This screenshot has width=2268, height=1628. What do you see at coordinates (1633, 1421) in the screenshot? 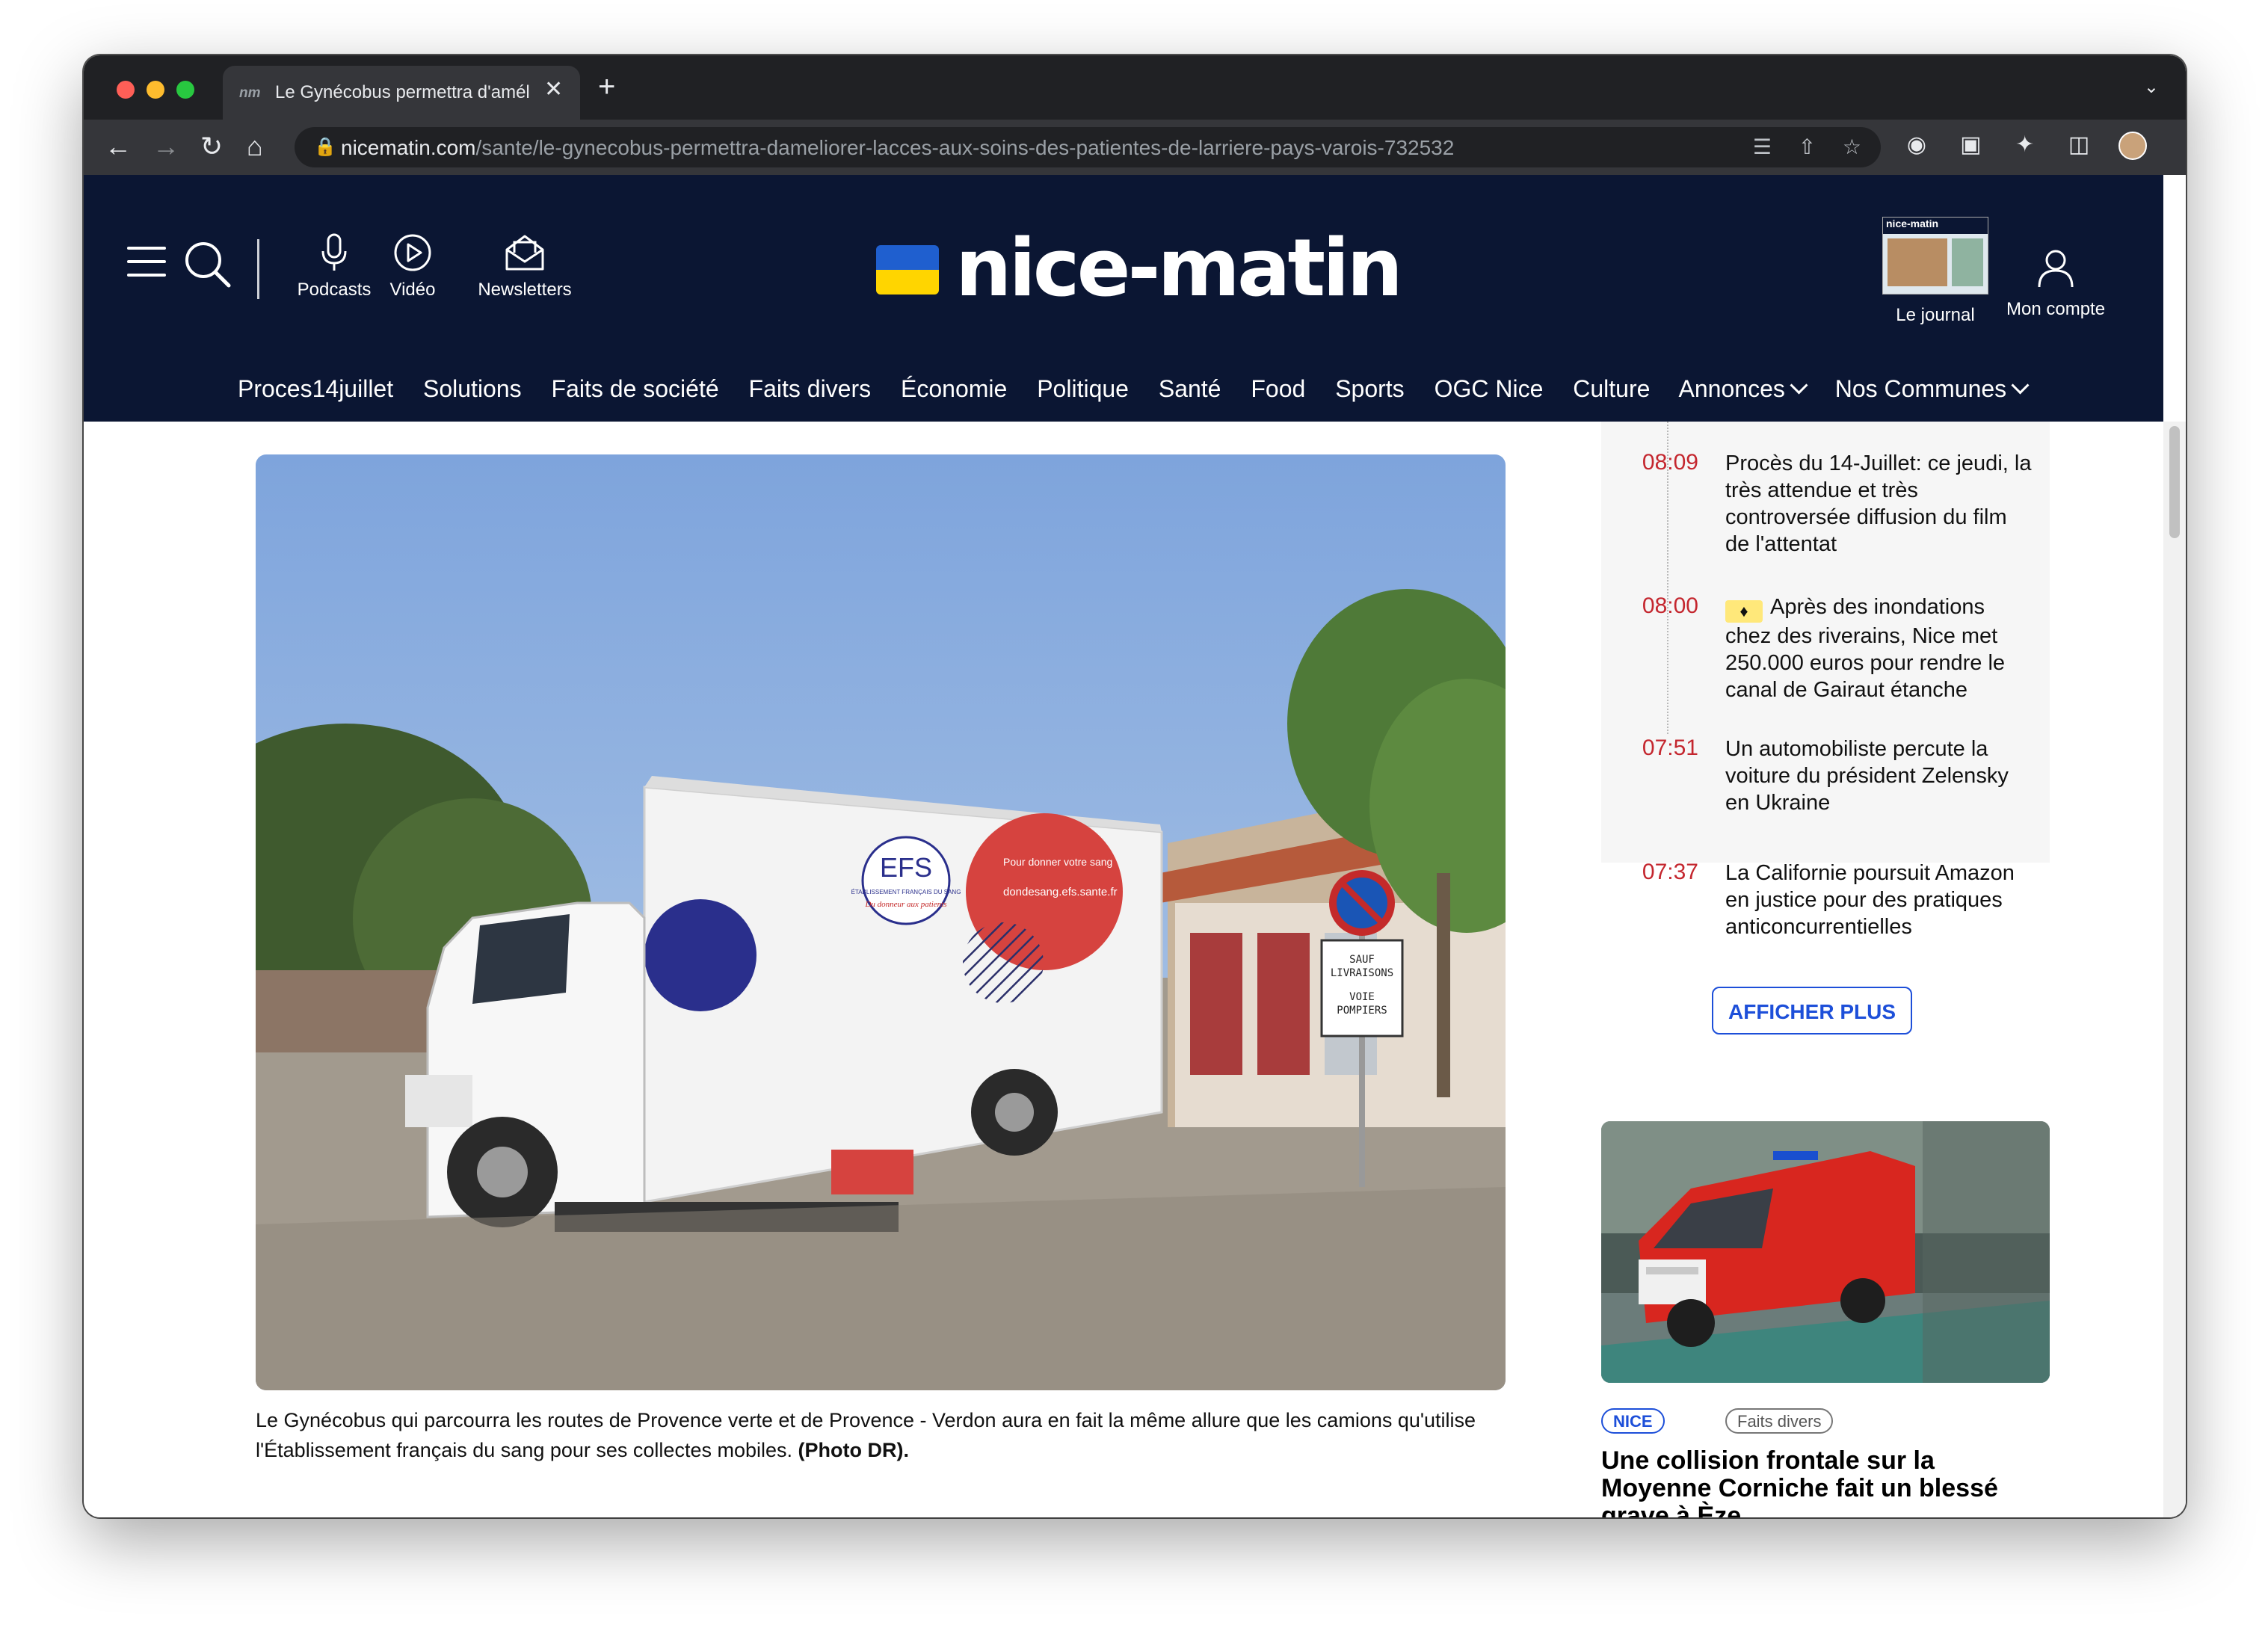
I see `tag-nice: NICE` at bounding box center [1633, 1421].